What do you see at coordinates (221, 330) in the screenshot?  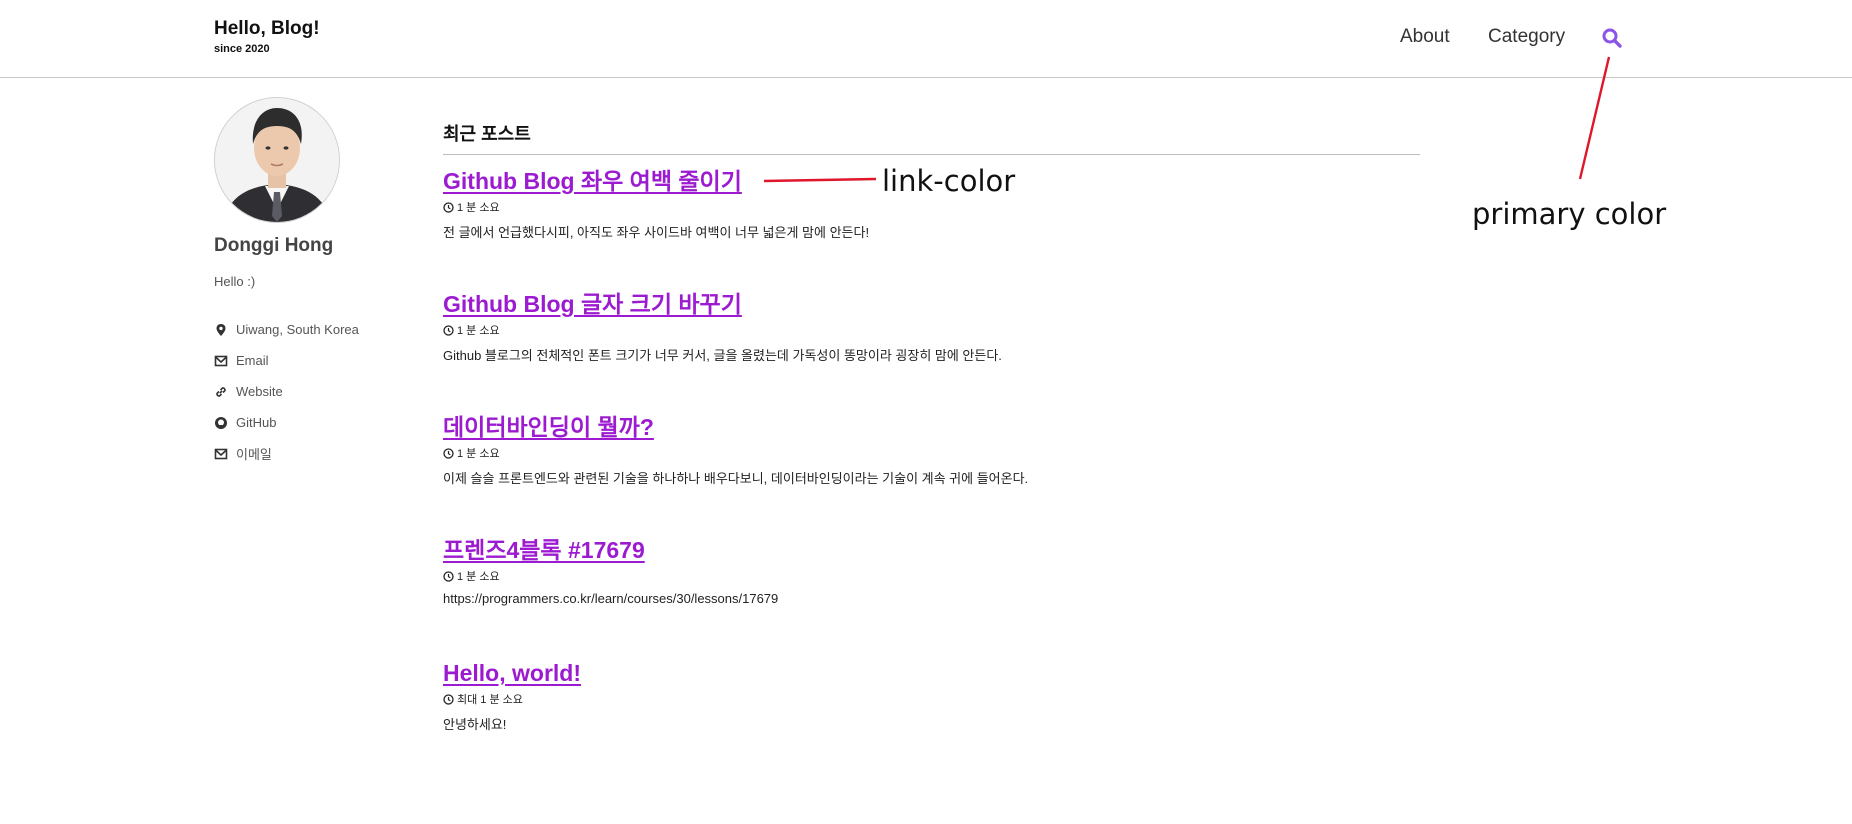 I see `map-marker-icon` at bounding box center [221, 330].